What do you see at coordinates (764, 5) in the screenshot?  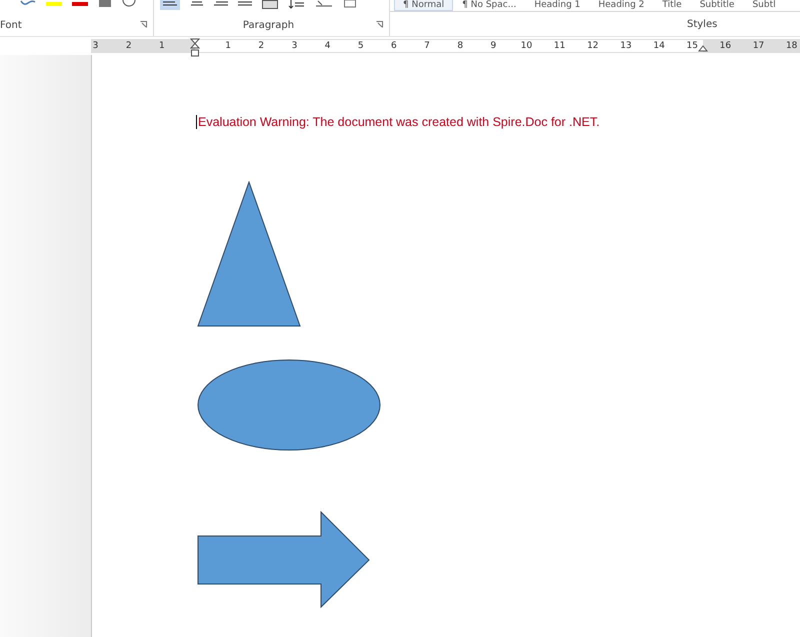 I see `style-gallery-item: Subtl` at bounding box center [764, 5].